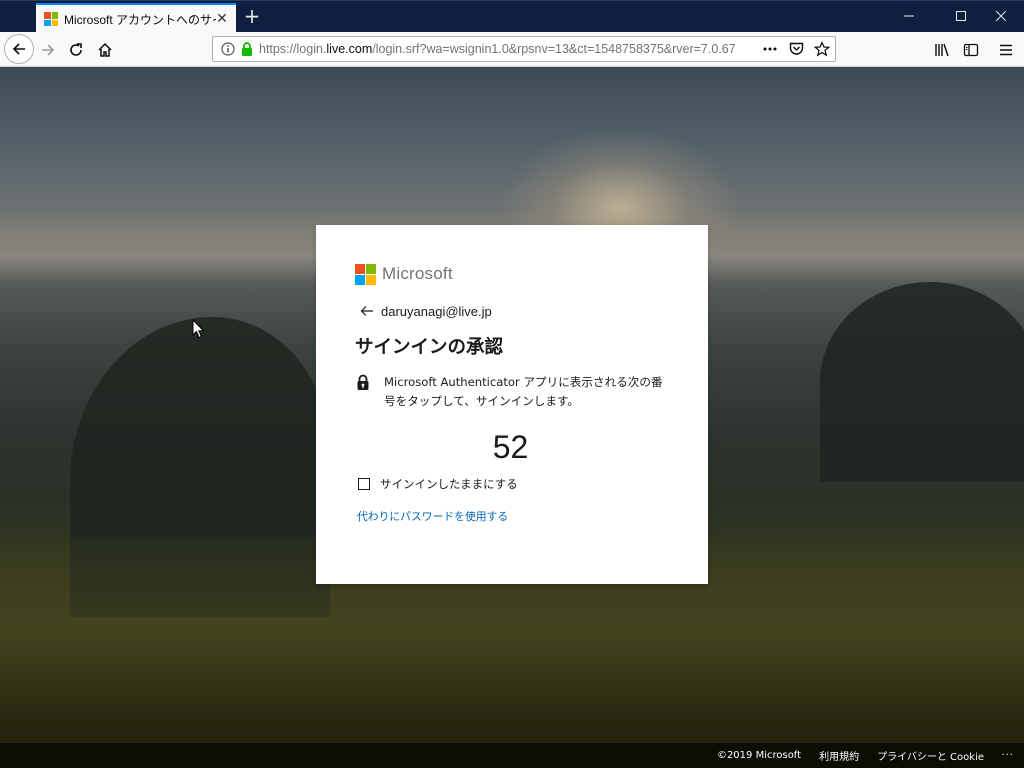  I want to click on home-button, so click(105, 50).